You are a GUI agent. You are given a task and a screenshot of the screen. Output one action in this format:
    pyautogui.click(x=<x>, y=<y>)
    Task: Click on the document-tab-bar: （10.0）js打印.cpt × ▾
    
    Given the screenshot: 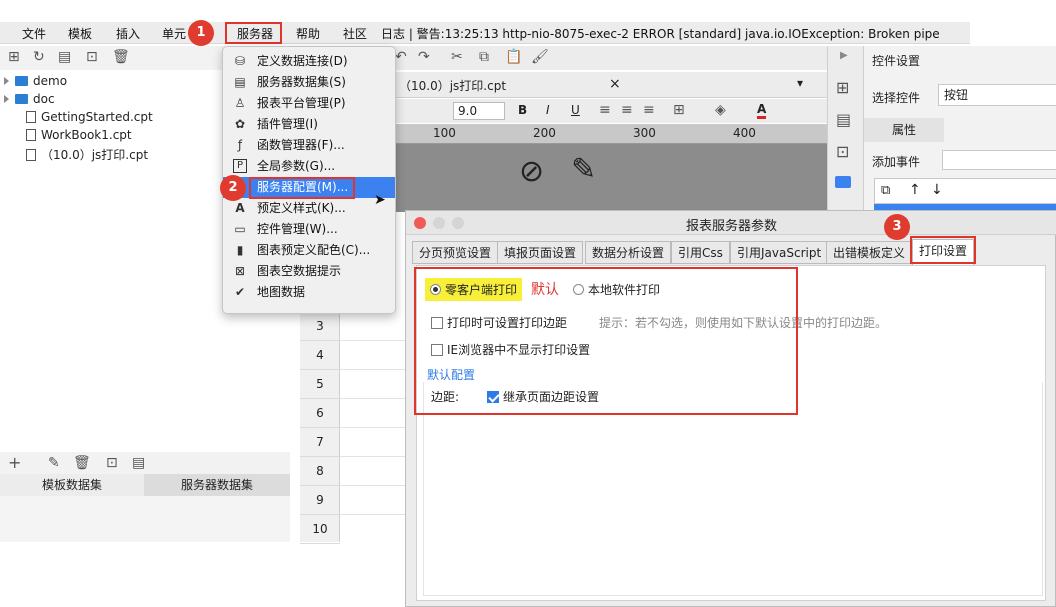 What is the action you would take?
    pyautogui.click(x=606, y=85)
    